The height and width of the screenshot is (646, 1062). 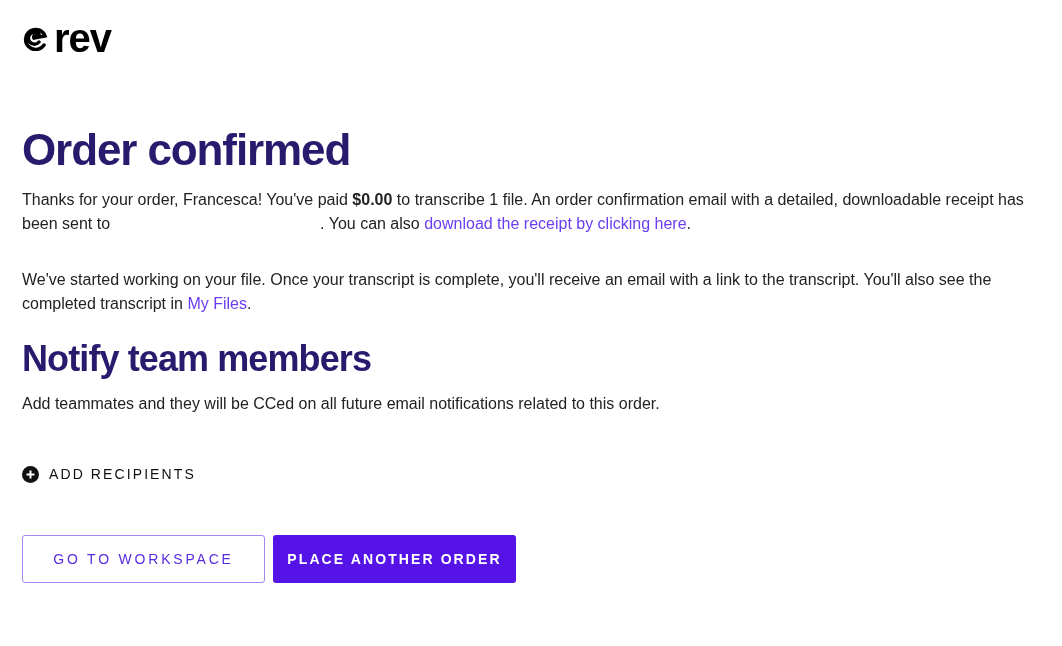 What do you see at coordinates (507, 292) in the screenshot?
I see `progress-text: We've started working on your file. Once your transcript is complete, you'll receive an email with a link to the transcript. You'll also see the completed transcript in My Files.` at bounding box center [507, 292].